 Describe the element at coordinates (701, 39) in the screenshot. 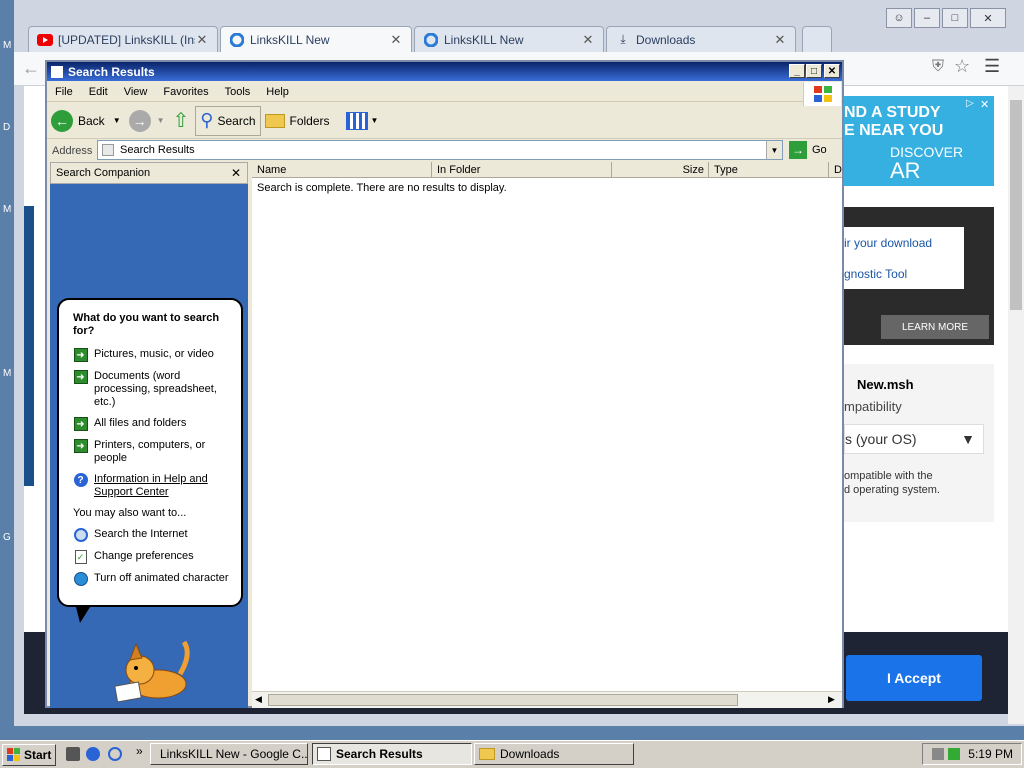

I see `browser-tab: ⤓ Downloads ✕` at that location.